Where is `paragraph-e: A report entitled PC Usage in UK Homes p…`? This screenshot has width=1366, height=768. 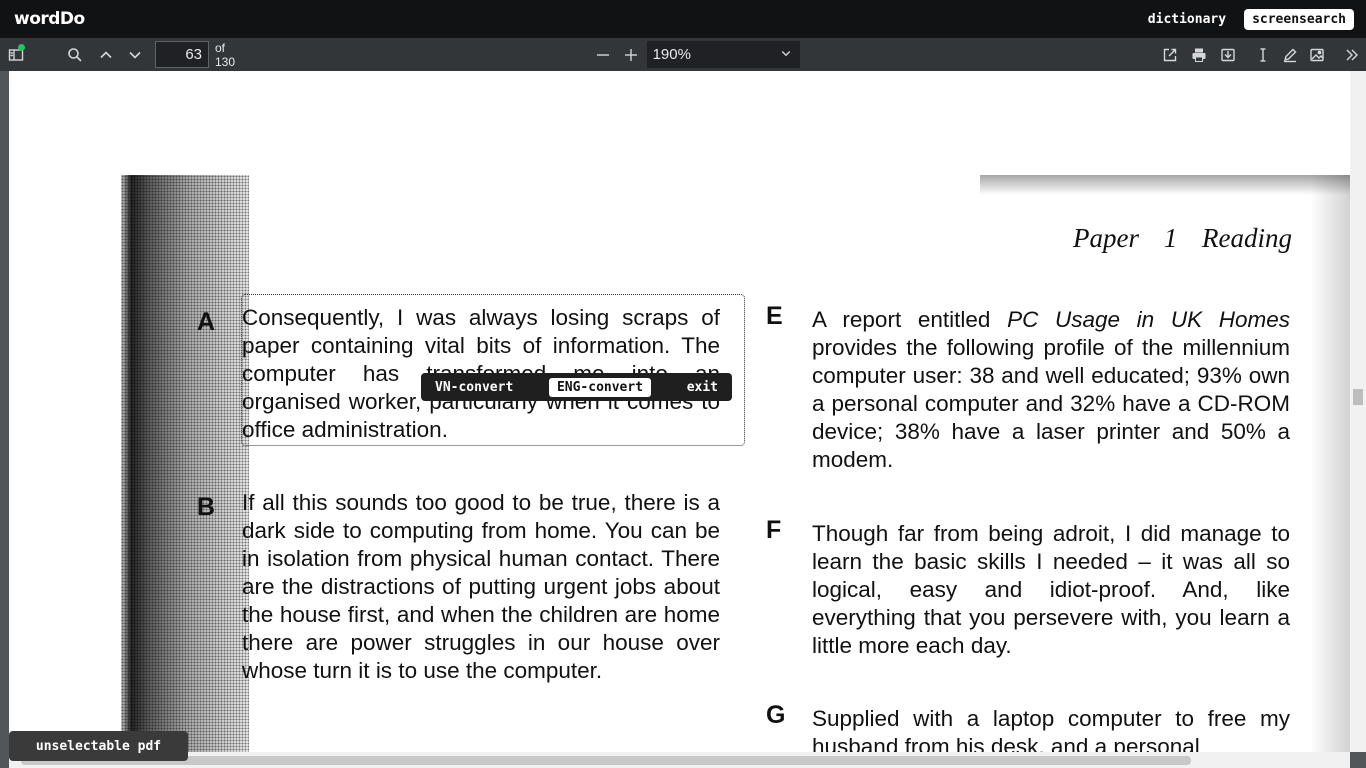 paragraph-e: A report entitled PC Usage in UK Homes p… is located at coordinates (1051, 390).